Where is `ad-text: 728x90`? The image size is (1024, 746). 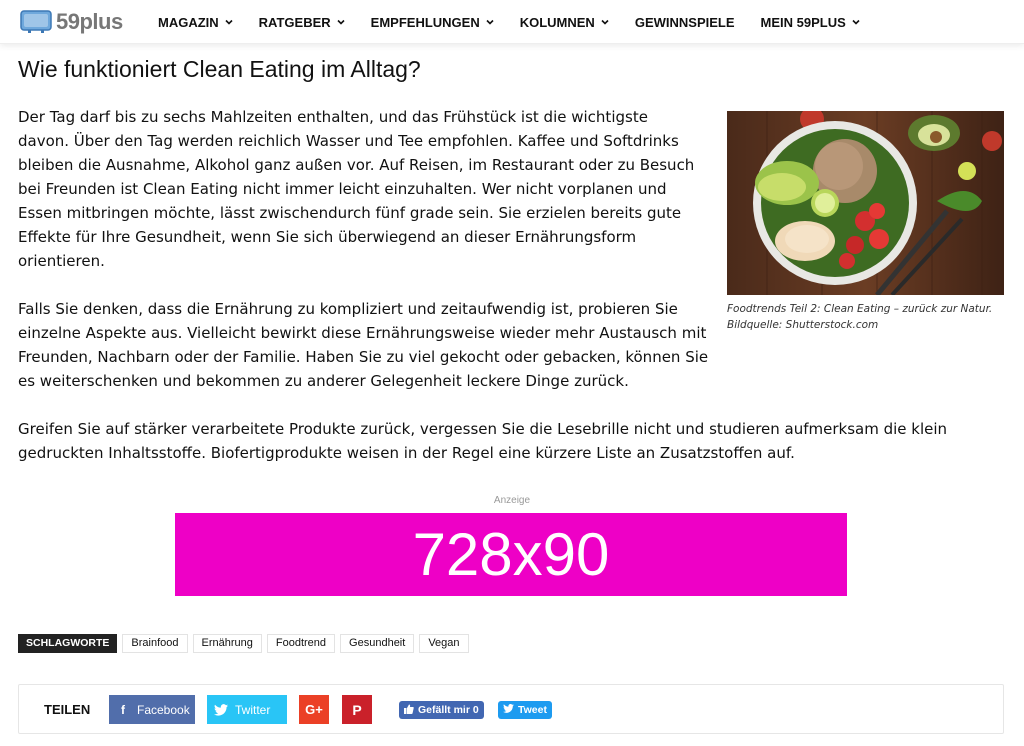 ad-text: 728x90 is located at coordinates (511, 554).